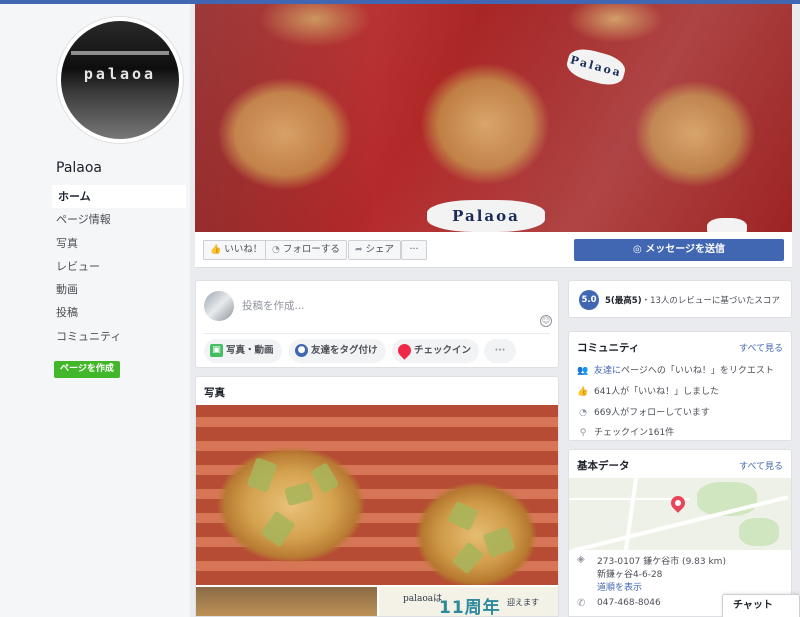 The image size is (800, 617). Describe the element at coordinates (759, 532) in the screenshot. I see `map-park` at that location.